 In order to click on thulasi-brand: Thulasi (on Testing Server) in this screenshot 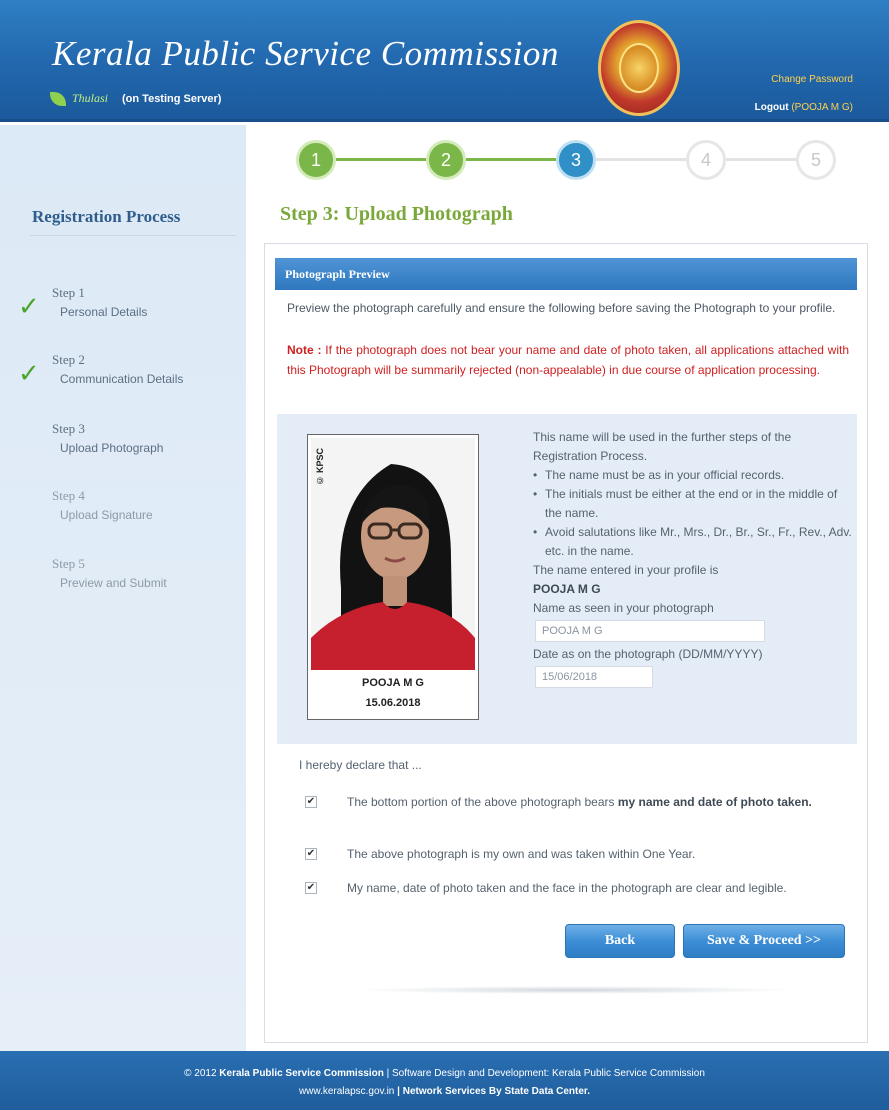, I will do `click(135, 98)`.